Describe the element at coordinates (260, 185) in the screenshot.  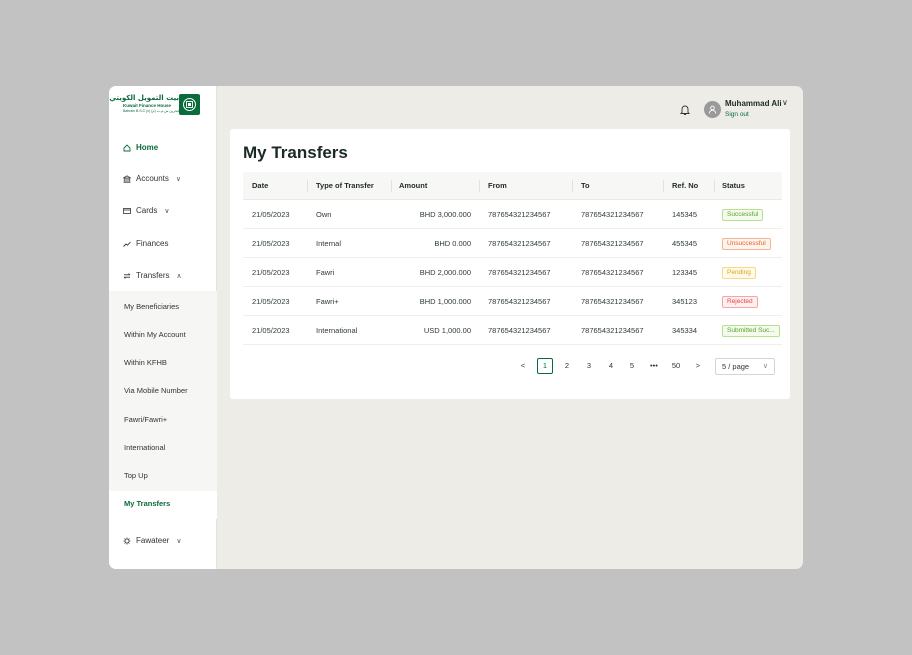
I see `column-header-date: Date` at that location.